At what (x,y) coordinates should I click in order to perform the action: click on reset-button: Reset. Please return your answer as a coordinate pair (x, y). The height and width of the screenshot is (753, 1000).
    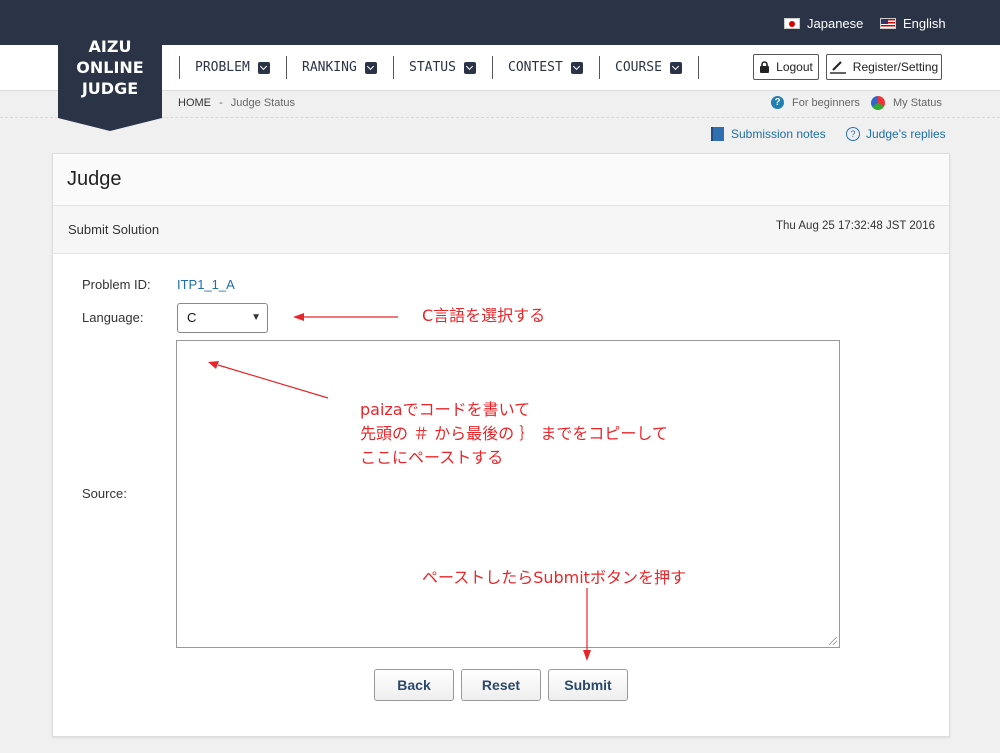
    Looking at the image, I should click on (501, 685).